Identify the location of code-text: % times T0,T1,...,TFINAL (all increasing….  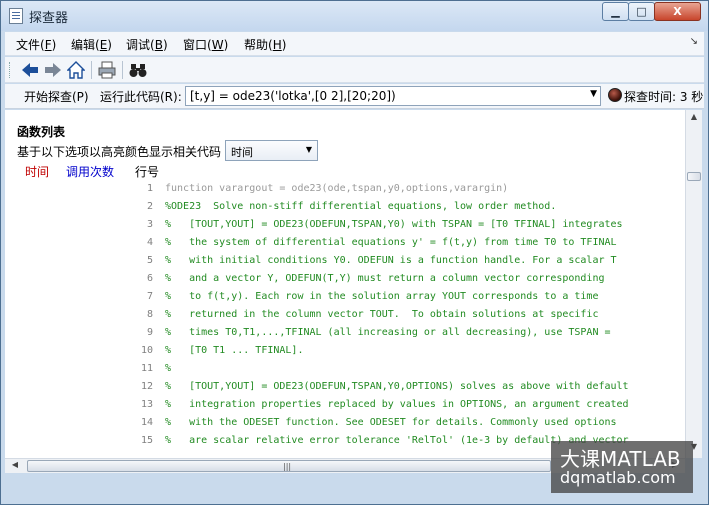
(388, 332).